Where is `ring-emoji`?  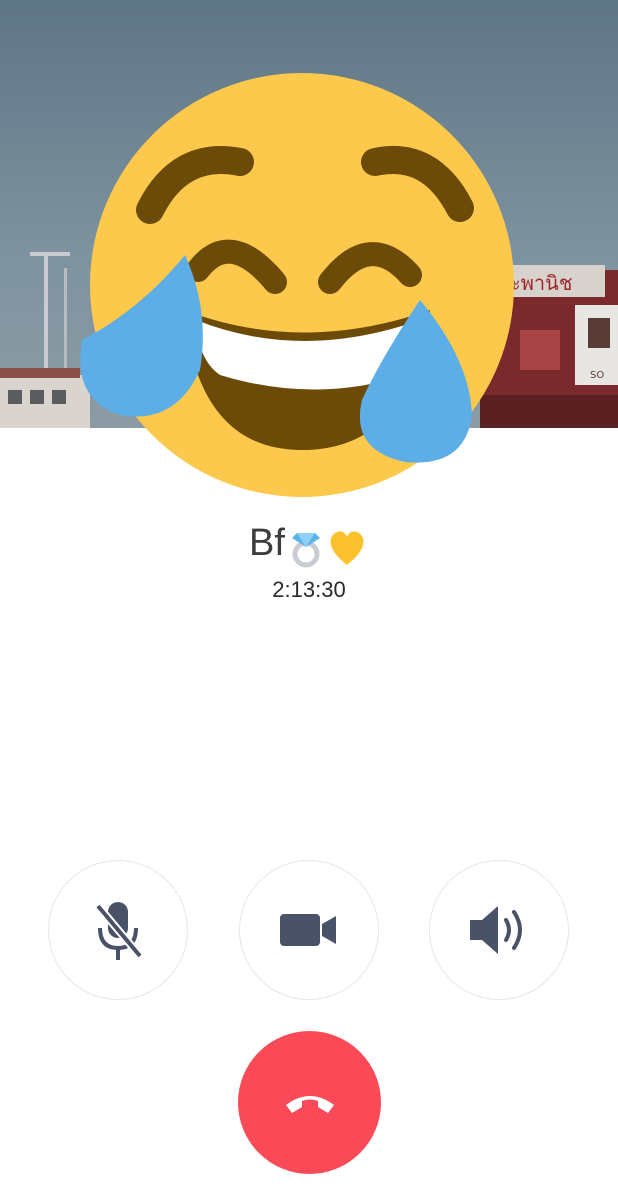 ring-emoji is located at coordinates (305, 550).